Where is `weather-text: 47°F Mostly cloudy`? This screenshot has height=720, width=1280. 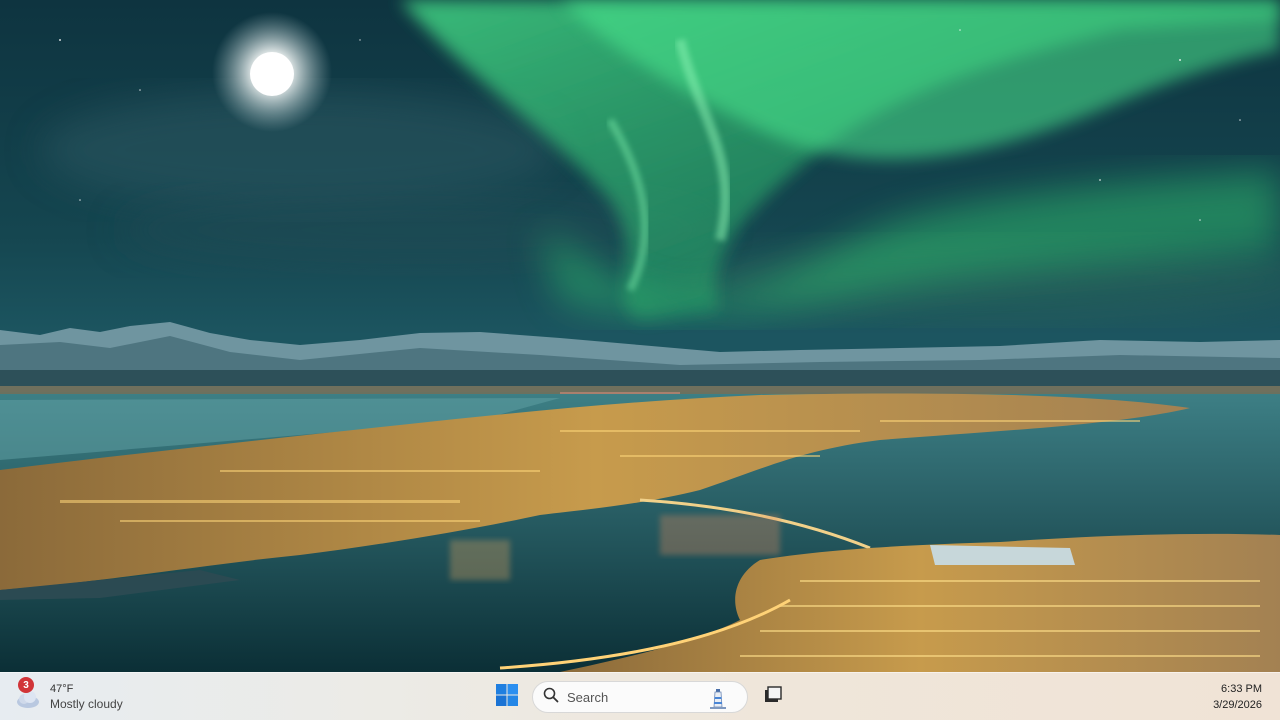 weather-text: 47°F Mostly cloudy is located at coordinates (86, 697).